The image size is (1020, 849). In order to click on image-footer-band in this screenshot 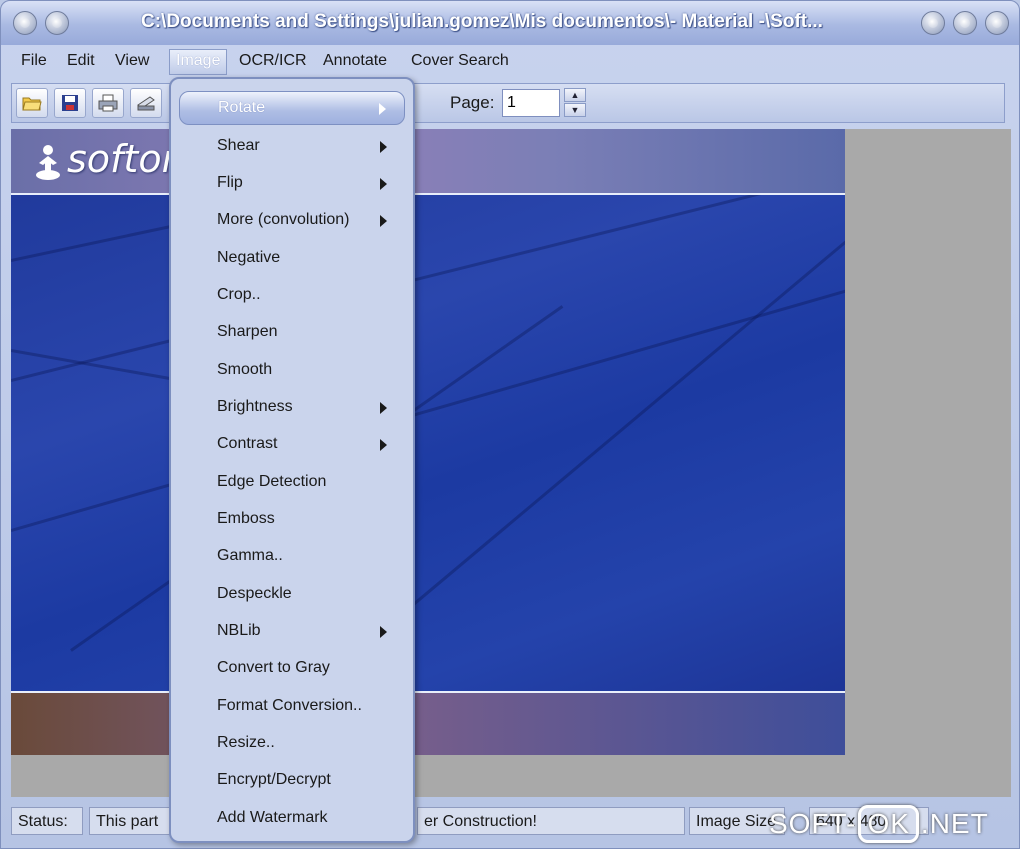, I will do `click(428, 723)`.